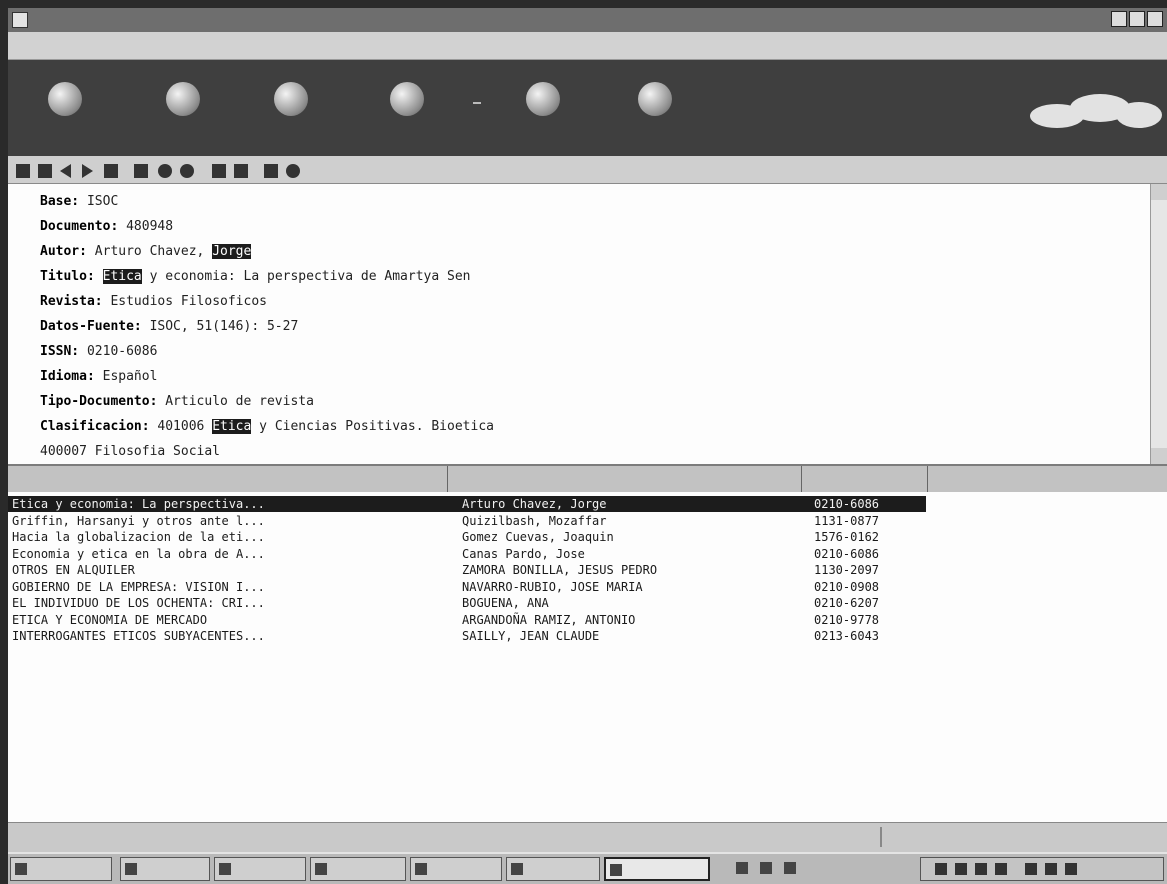  Describe the element at coordinates (1159, 192) in the screenshot. I see `scroll-up-icon` at that location.